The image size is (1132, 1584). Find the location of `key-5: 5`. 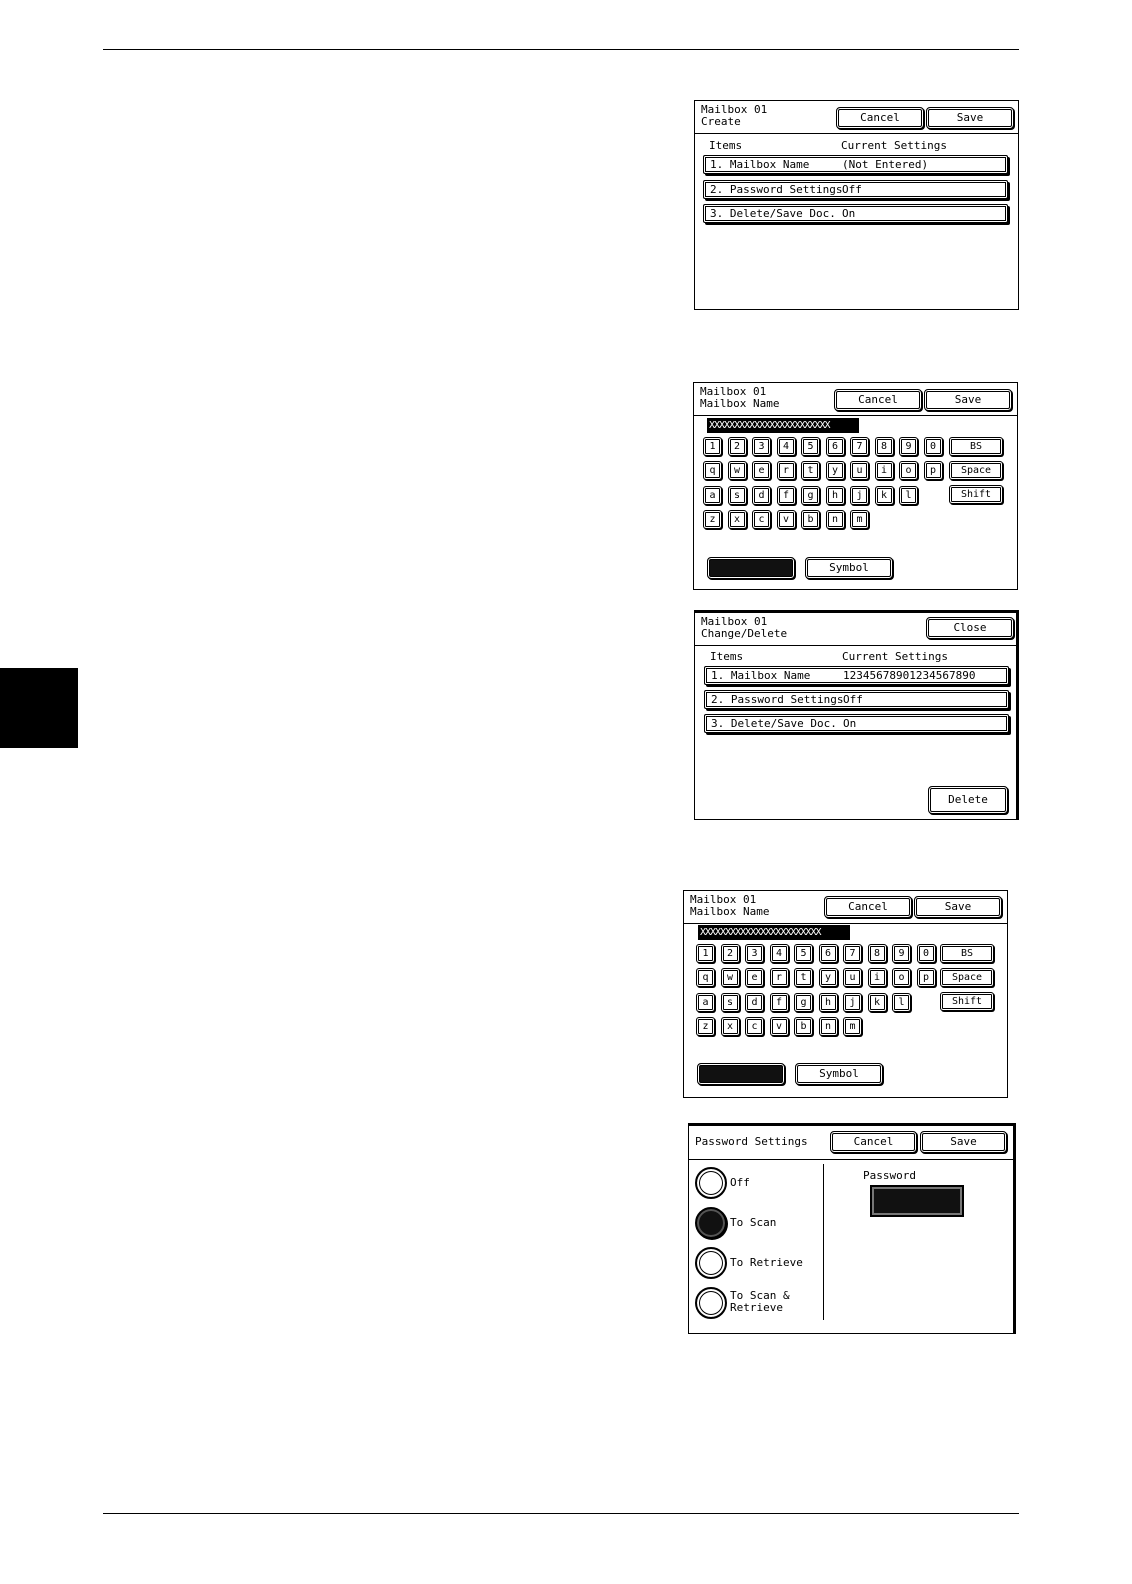

key-5: 5 is located at coordinates (810, 446).